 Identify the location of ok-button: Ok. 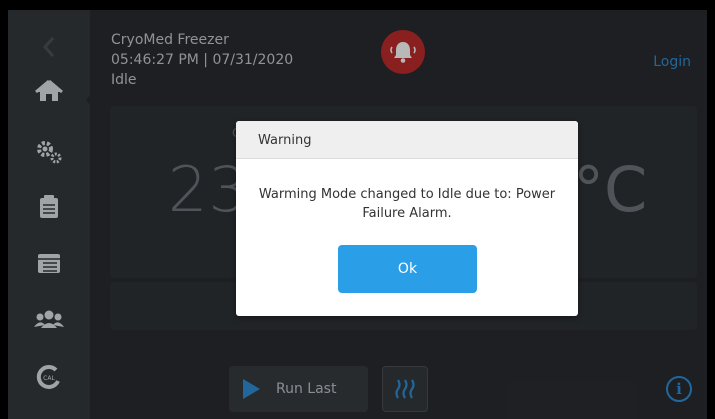
(407, 269).